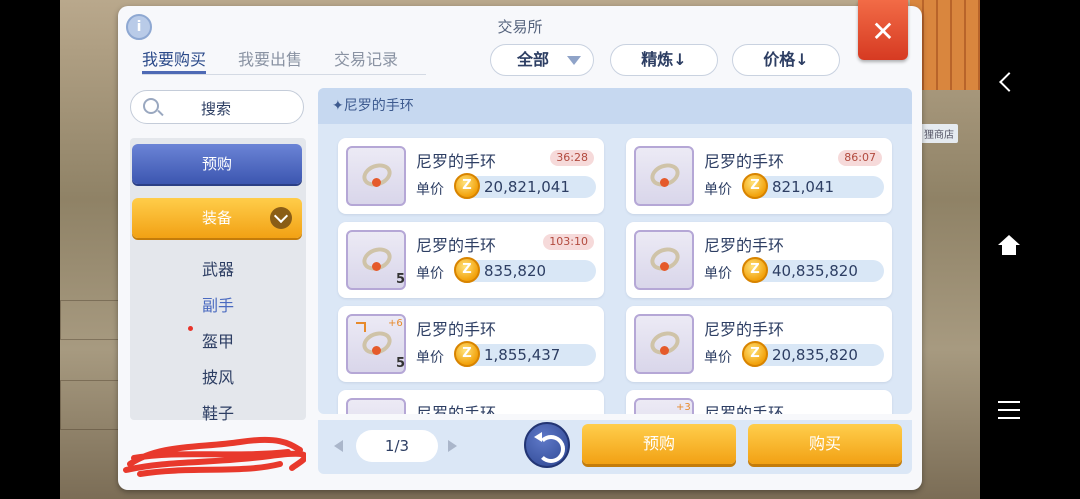 This screenshot has height=499, width=1080. I want to click on tab-divider, so click(284, 74).